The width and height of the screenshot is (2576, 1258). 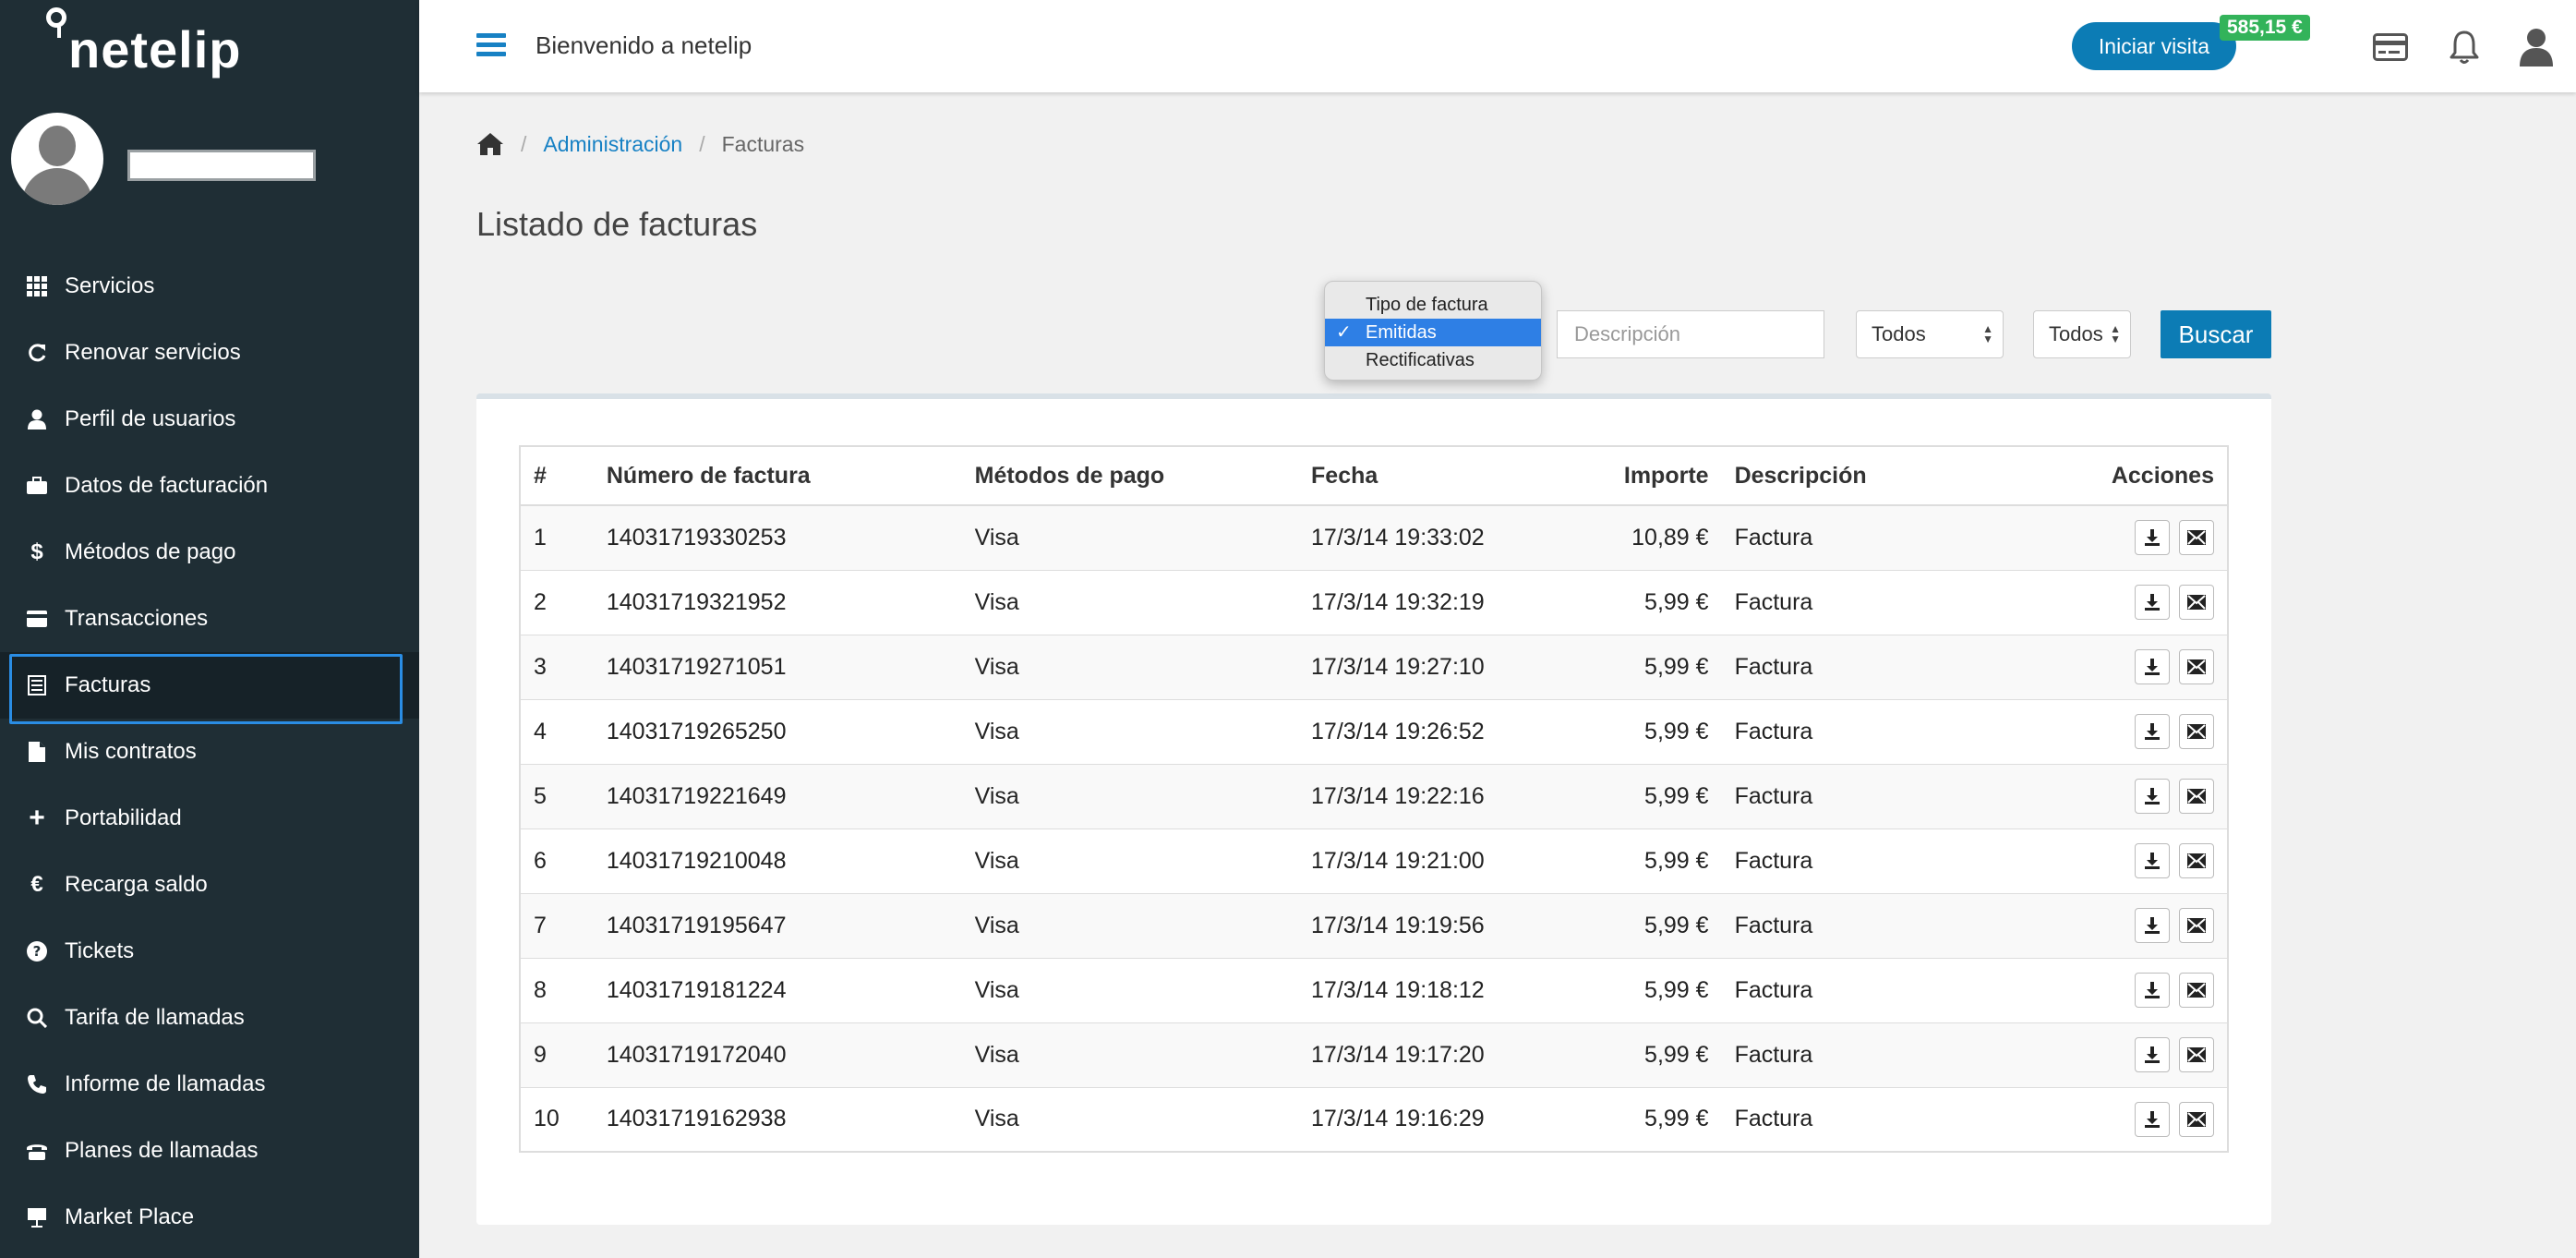 I want to click on invoice-type-option: ✓ Emitidas, so click(x=1433, y=332).